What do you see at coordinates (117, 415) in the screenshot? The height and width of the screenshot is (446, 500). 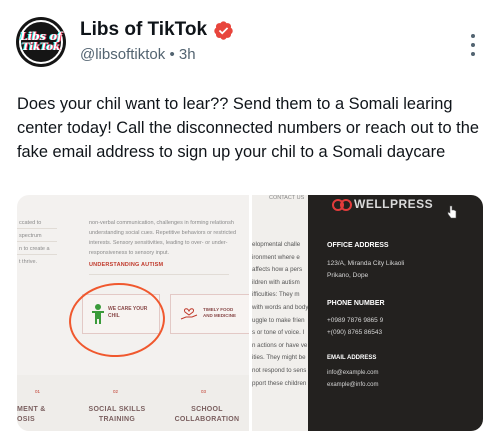 I see `category-label: SOCIAL SKILLS TRAINING` at bounding box center [117, 415].